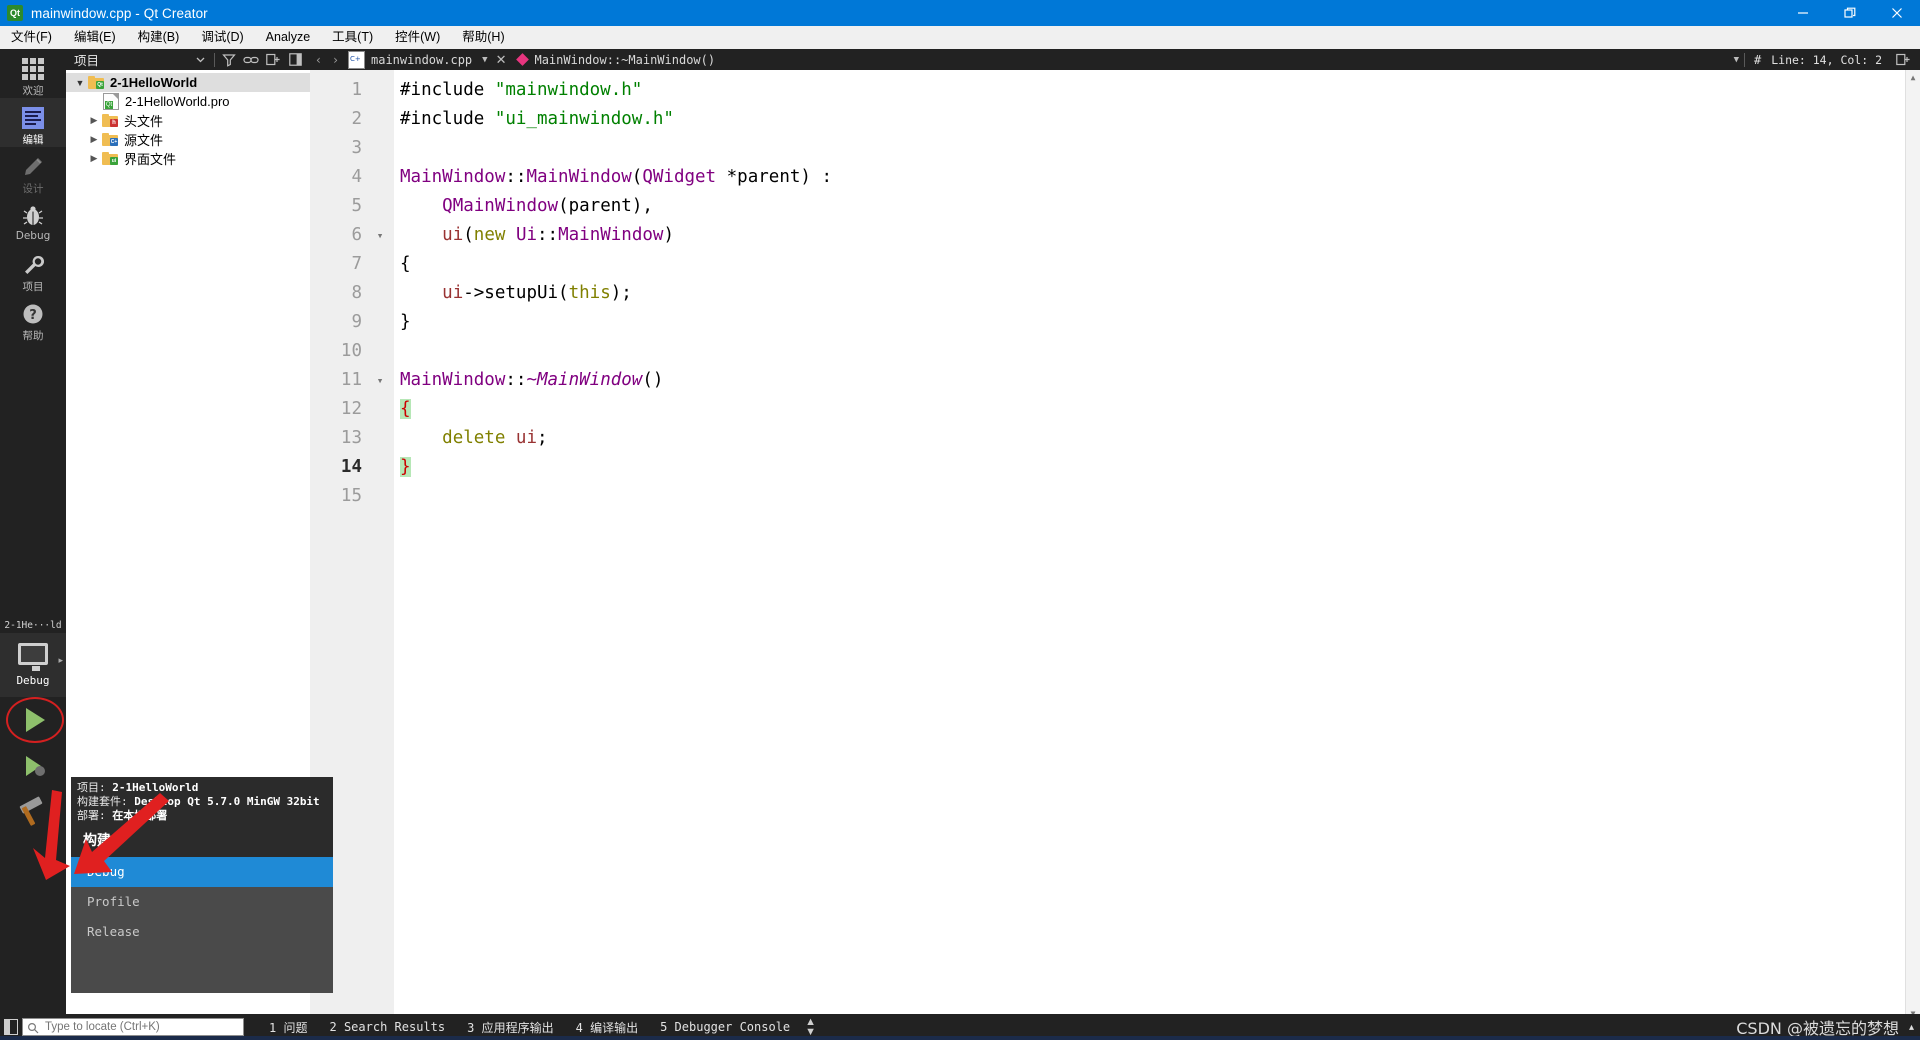  I want to click on line-col-icon: #, so click(1757, 59).